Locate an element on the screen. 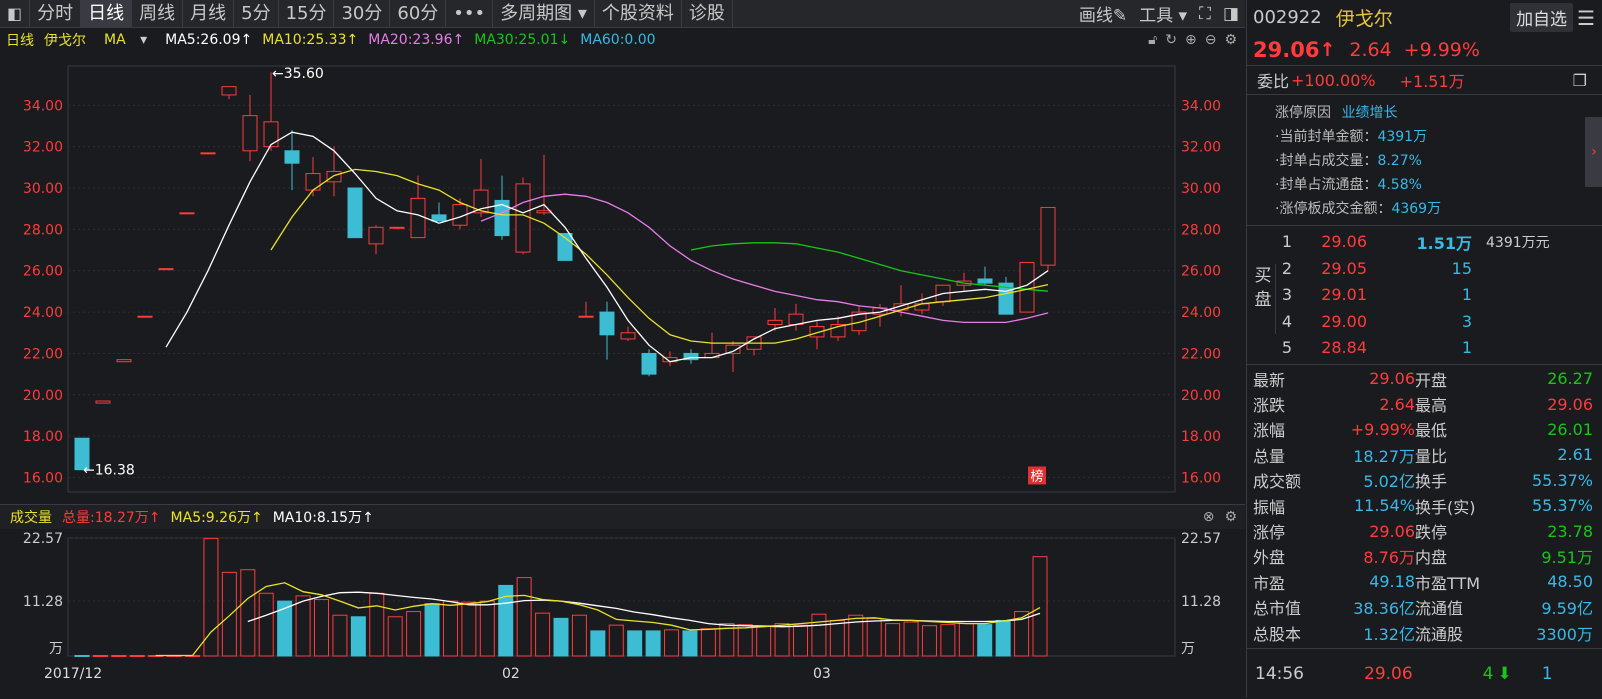 Image resolution: width=1602 pixels, height=699 pixels. stock-name: 伊戈尔 is located at coordinates (1364, 19).